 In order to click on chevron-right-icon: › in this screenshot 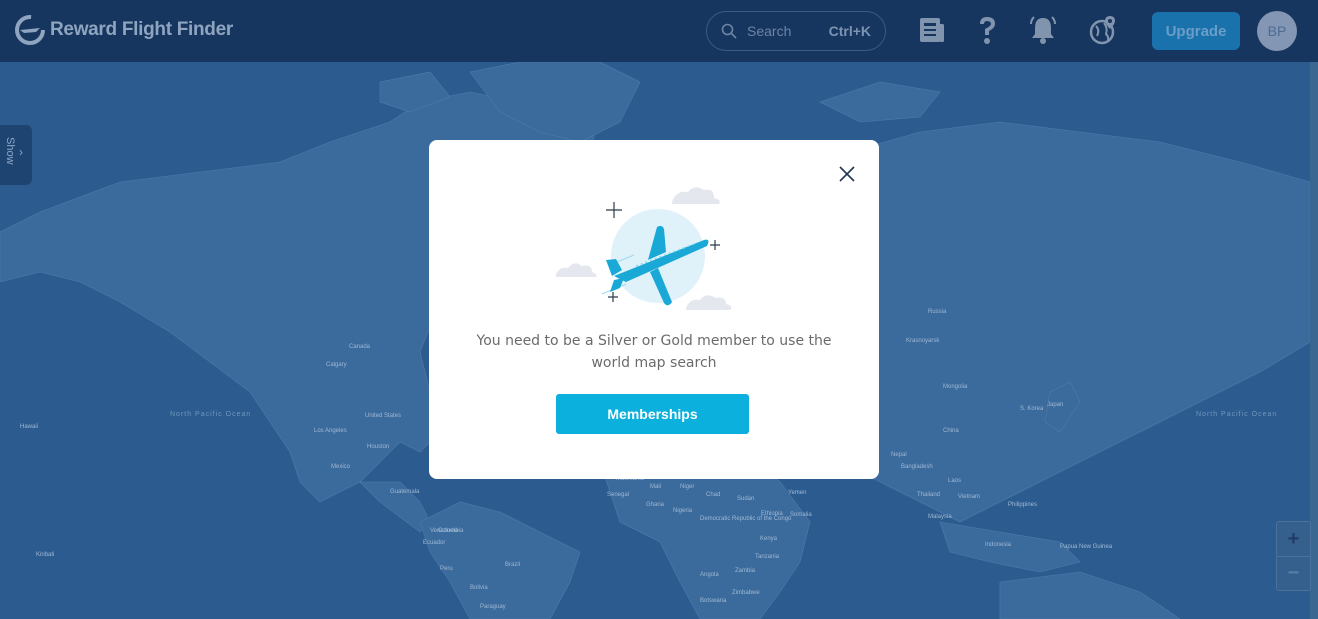, I will do `click(21, 152)`.